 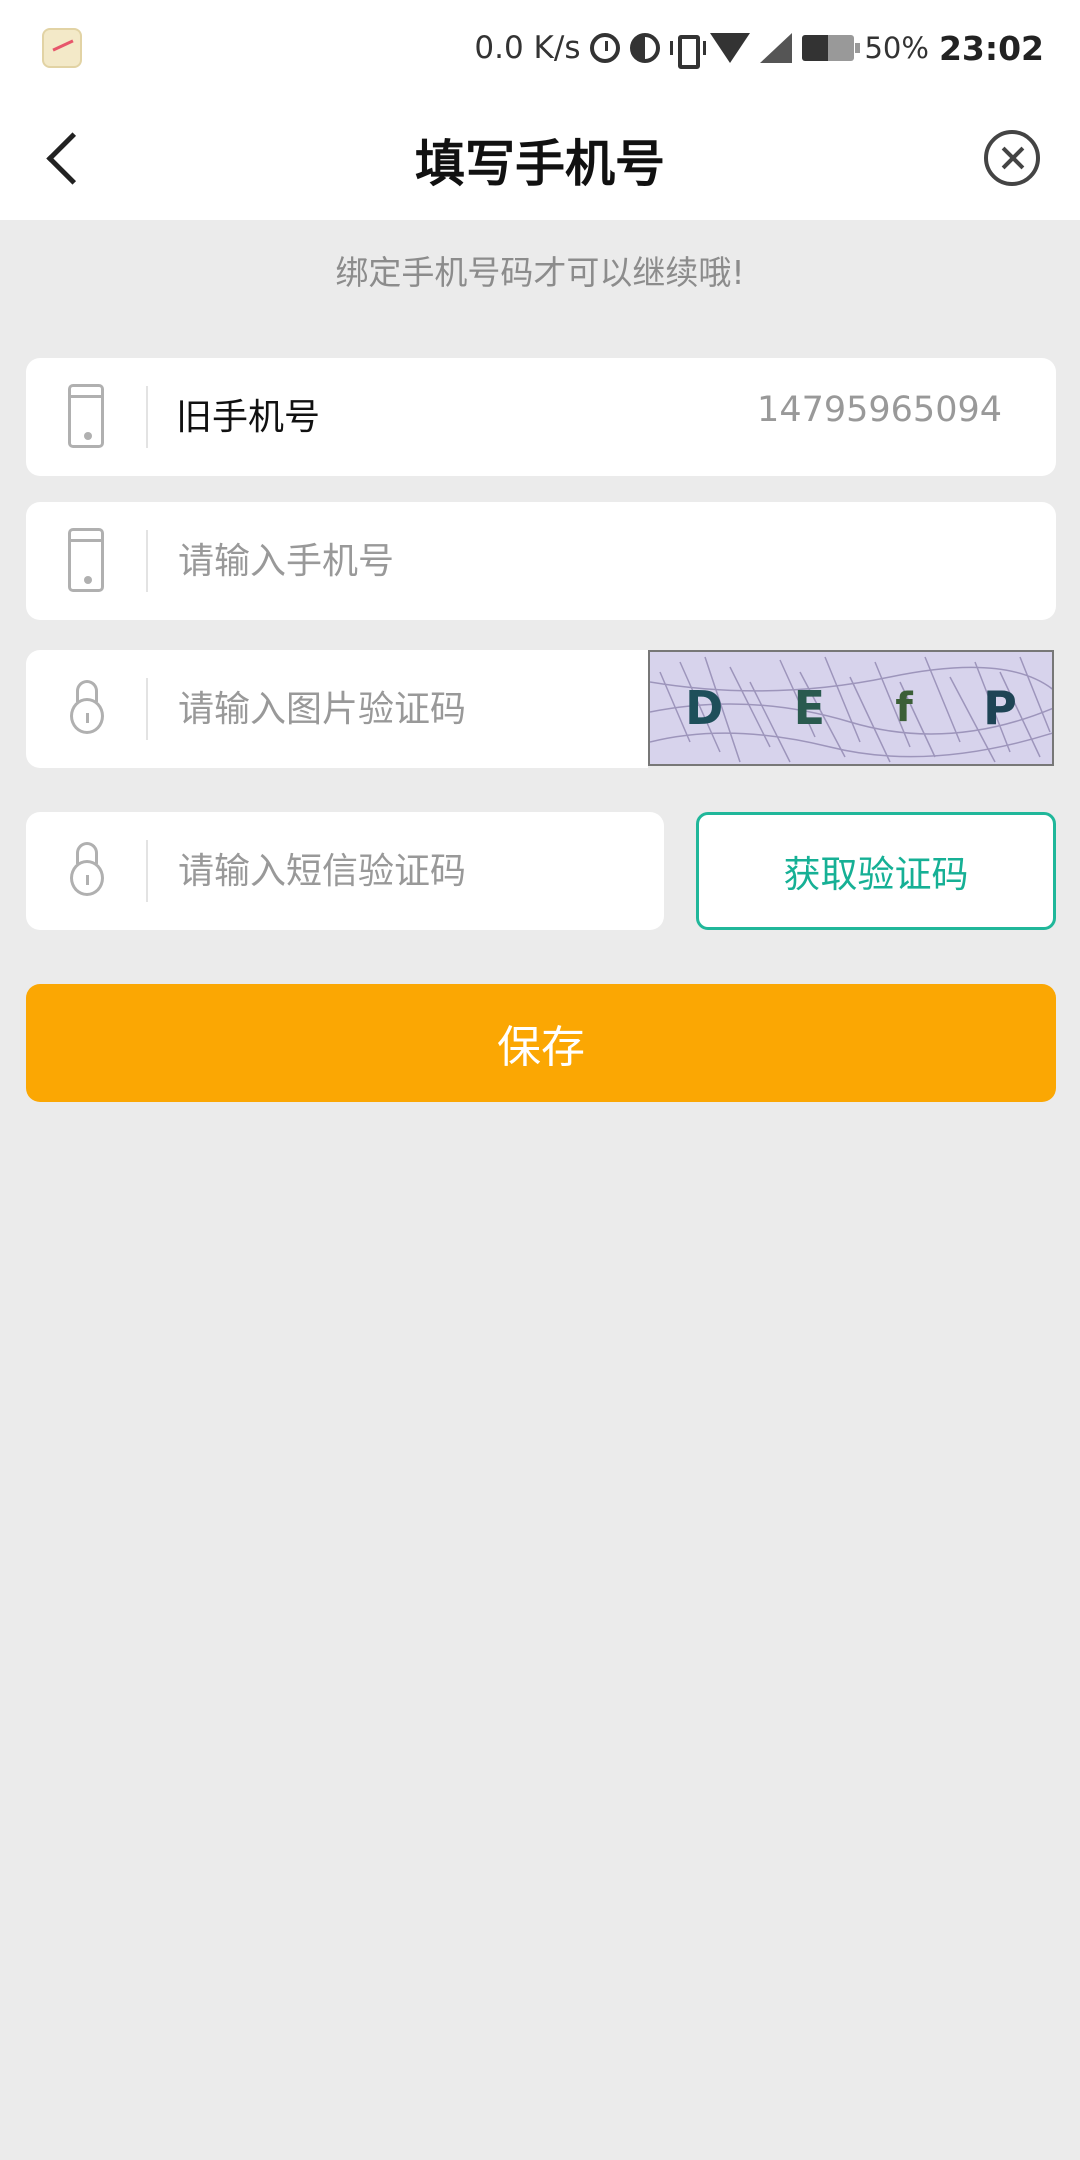 What do you see at coordinates (809, 708) in the screenshot?
I see `captcha-char: E` at bounding box center [809, 708].